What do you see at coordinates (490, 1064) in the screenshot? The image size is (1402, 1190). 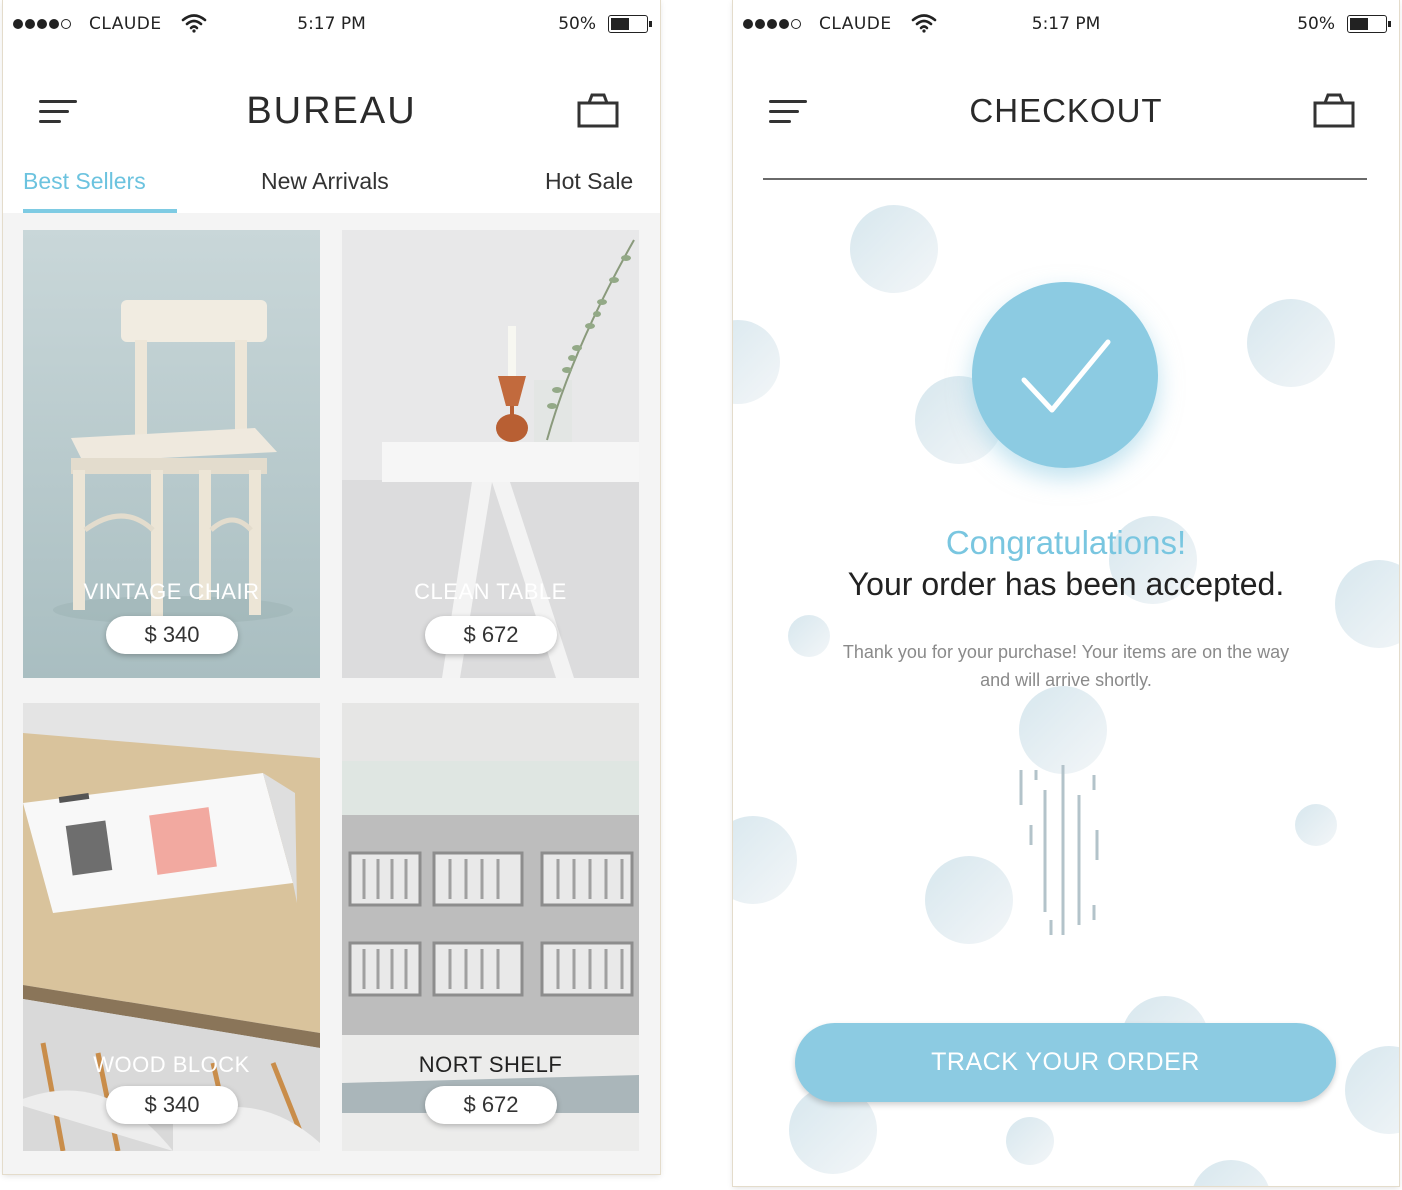 I see `product-name: NORT SHELF` at bounding box center [490, 1064].